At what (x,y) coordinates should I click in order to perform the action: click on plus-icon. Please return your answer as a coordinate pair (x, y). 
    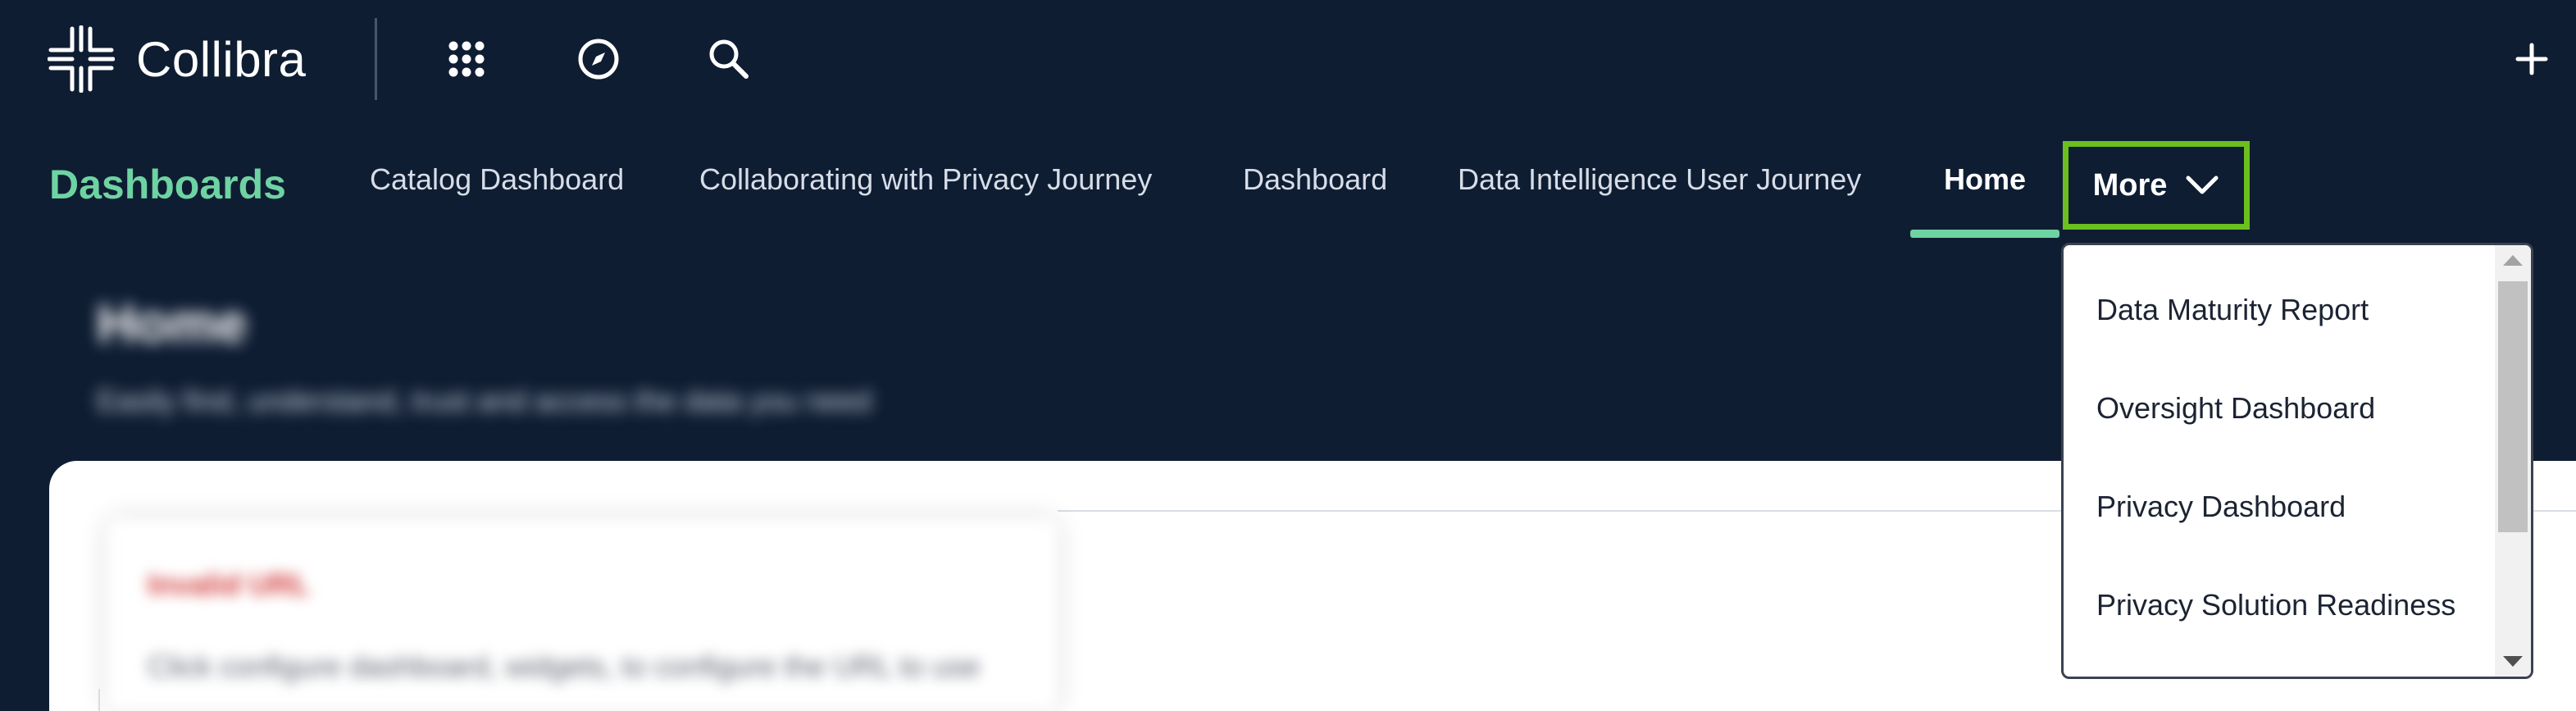
    Looking at the image, I should click on (2532, 59).